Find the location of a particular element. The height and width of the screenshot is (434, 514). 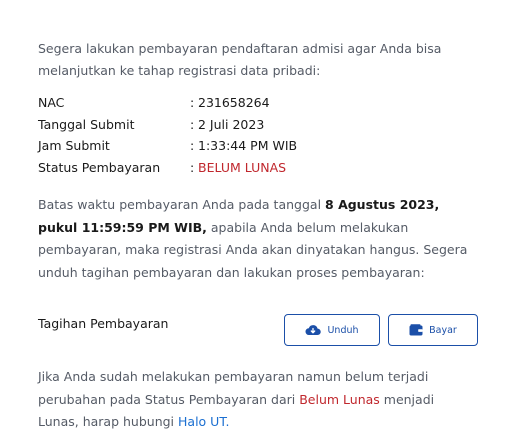

unpaid-status-text: Belum Lunas is located at coordinates (339, 399).